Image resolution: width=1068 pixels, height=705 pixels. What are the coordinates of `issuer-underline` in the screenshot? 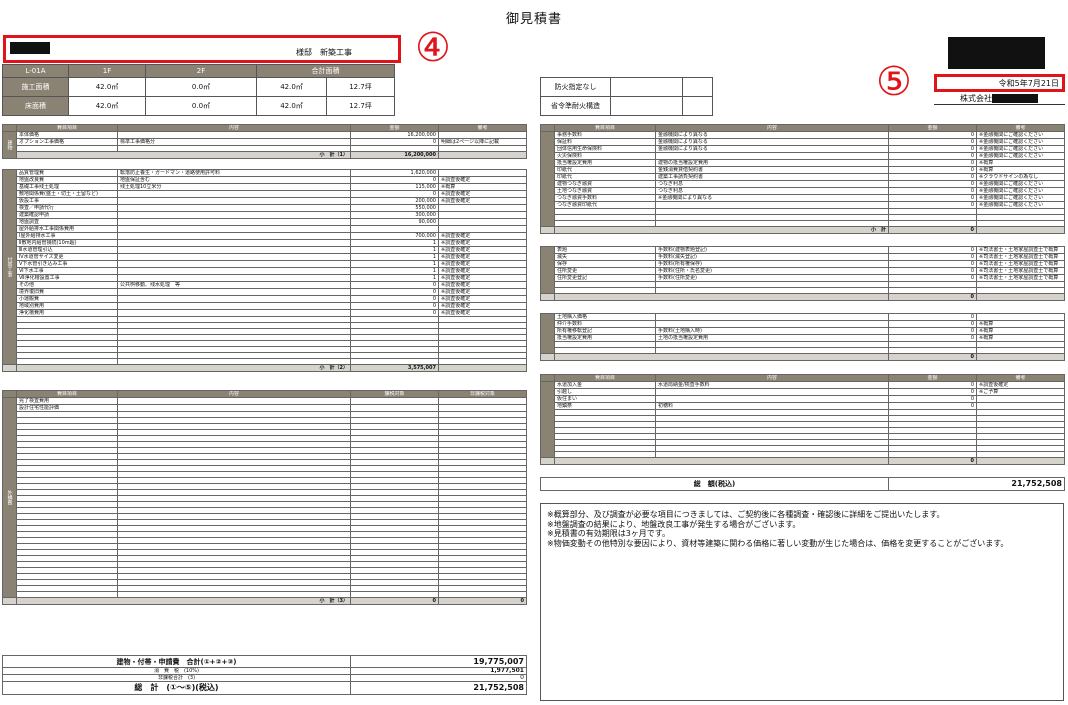 It's located at (999, 104).